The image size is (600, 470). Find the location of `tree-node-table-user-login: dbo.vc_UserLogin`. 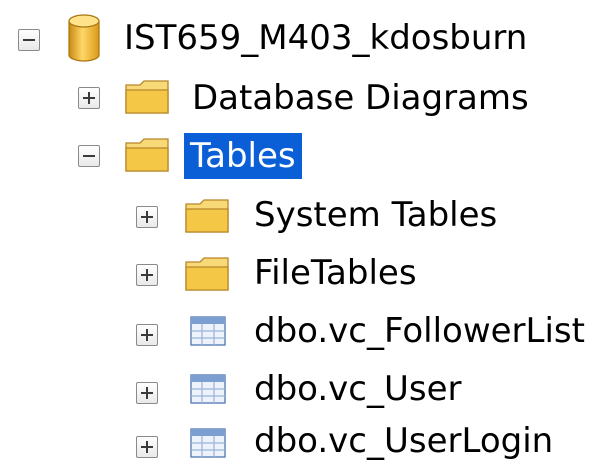

tree-node-table-user-login: dbo.vc_UserLogin is located at coordinates (300, 442).